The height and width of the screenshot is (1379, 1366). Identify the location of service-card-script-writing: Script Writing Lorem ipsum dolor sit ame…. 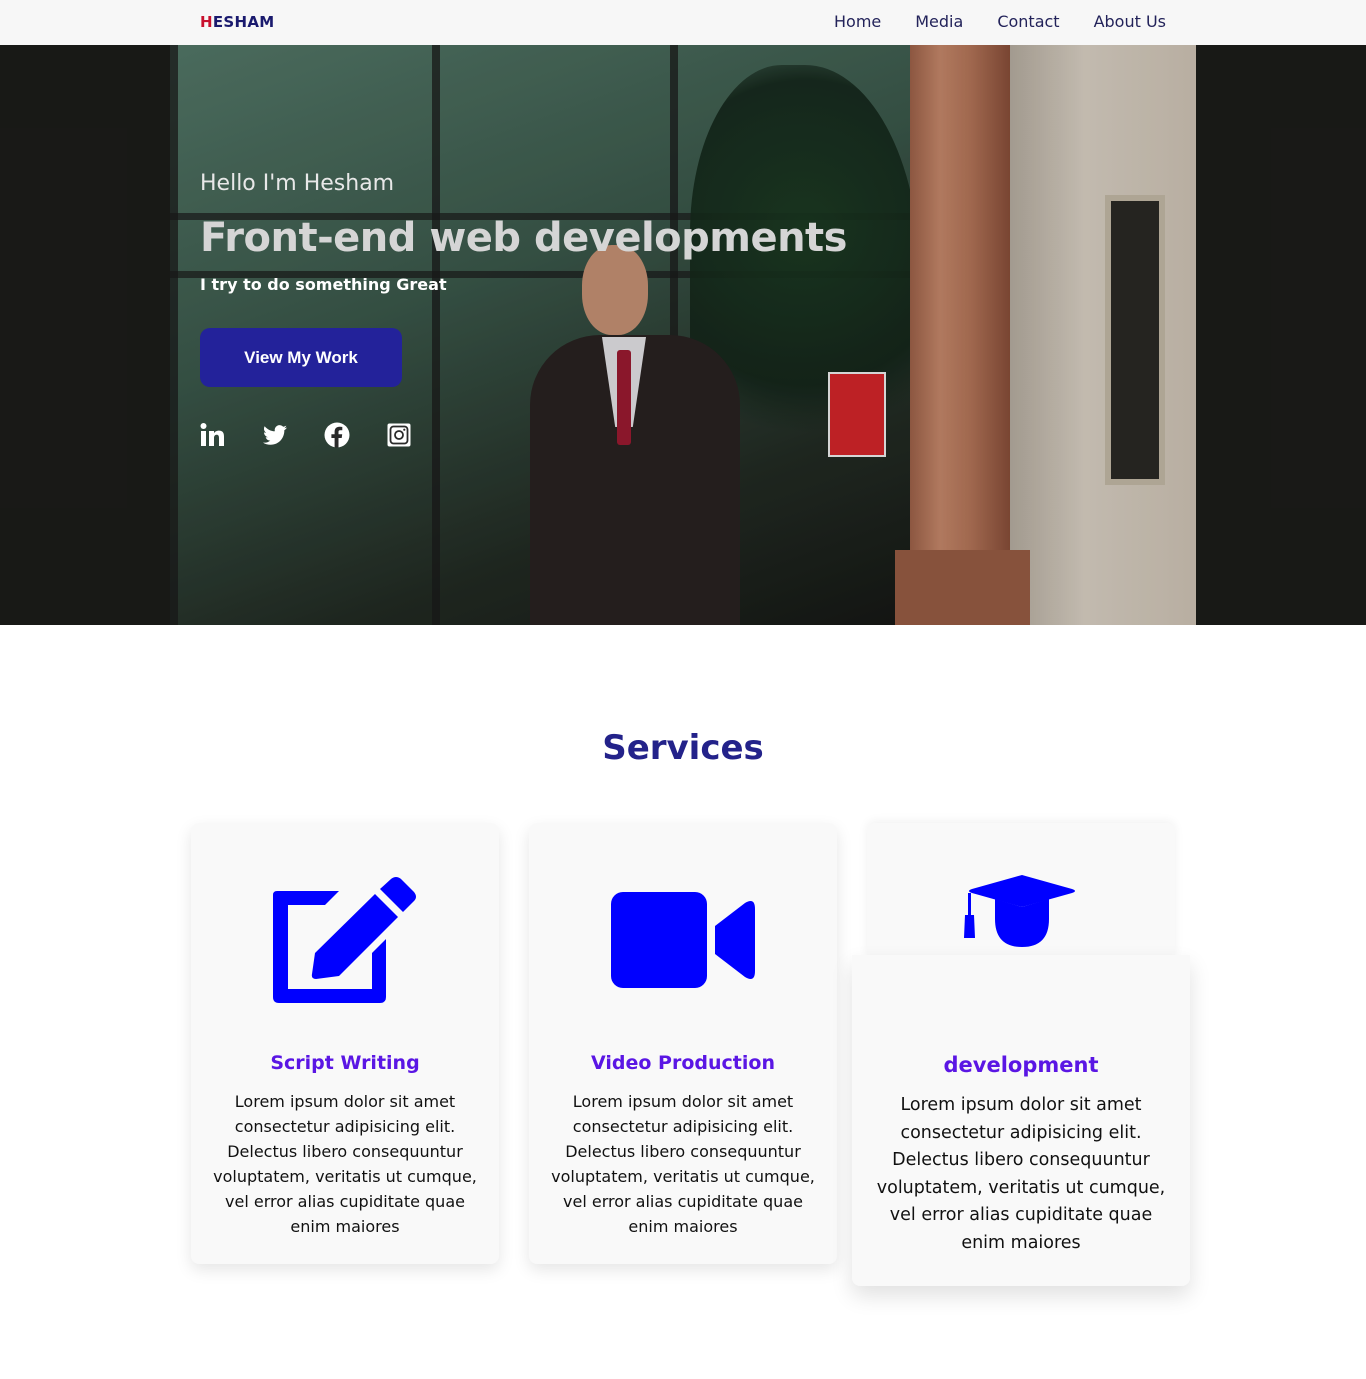
(345, 1043).